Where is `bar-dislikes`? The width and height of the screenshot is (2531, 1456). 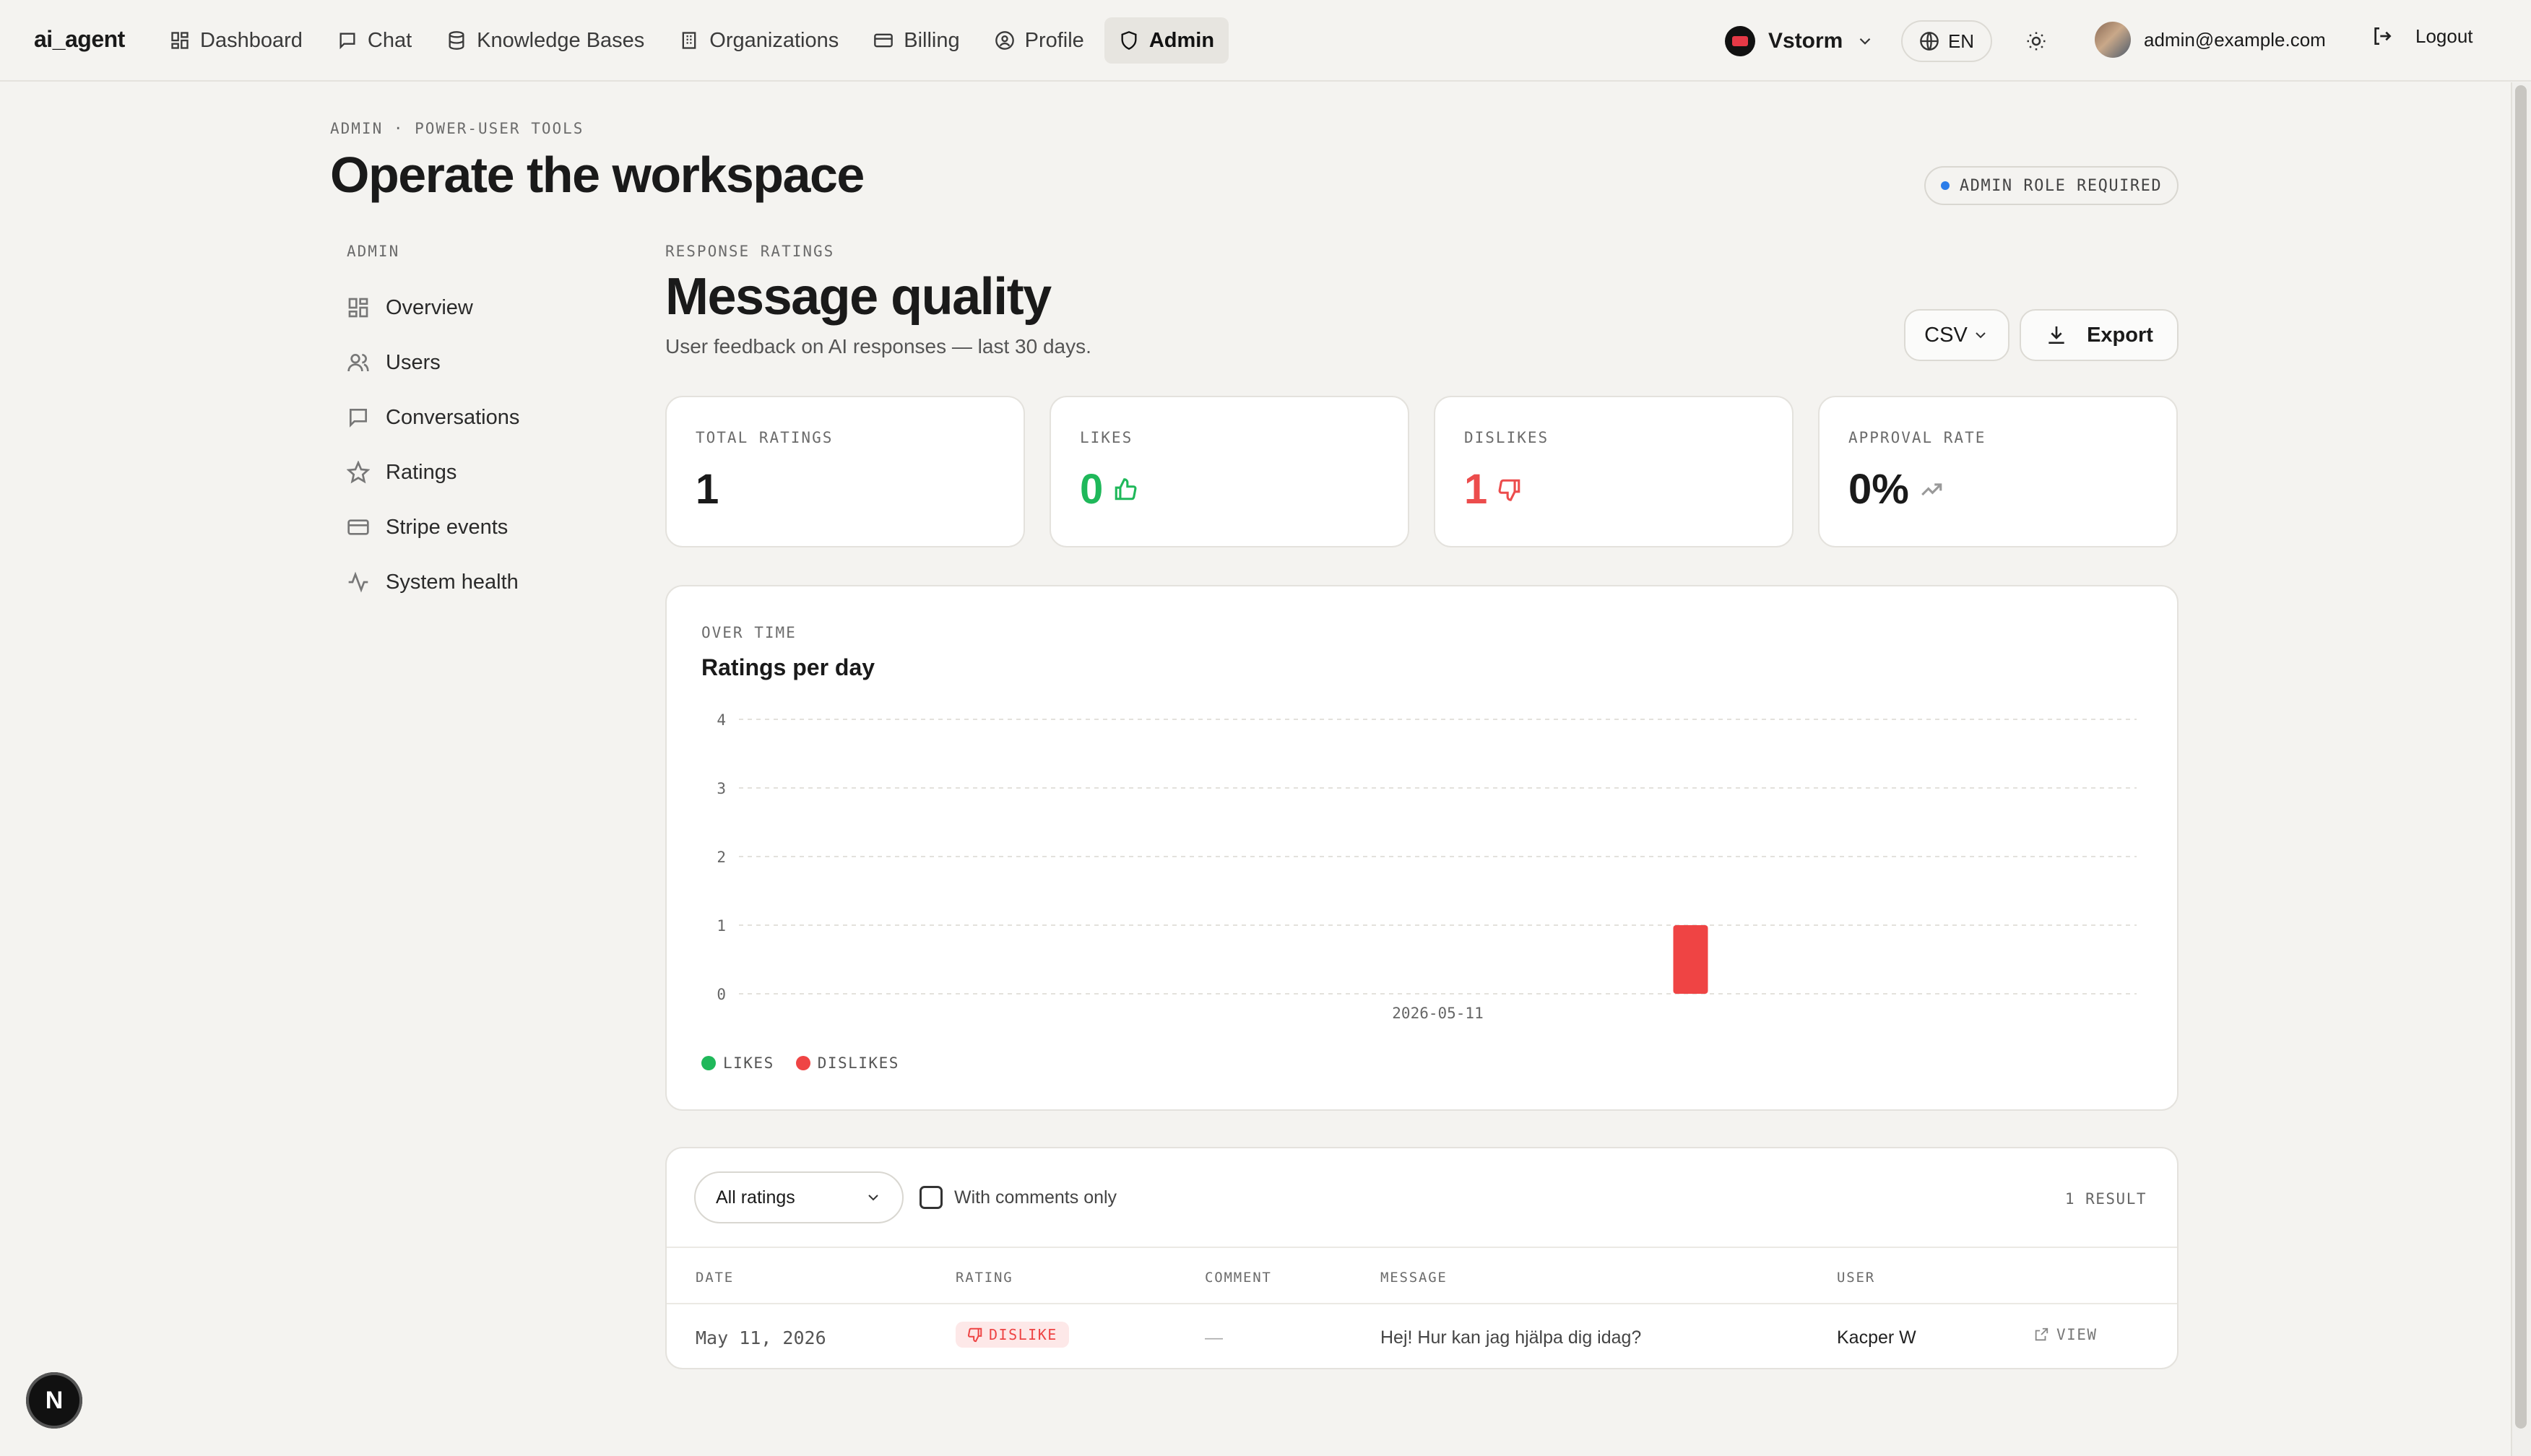 bar-dislikes is located at coordinates (1691, 959).